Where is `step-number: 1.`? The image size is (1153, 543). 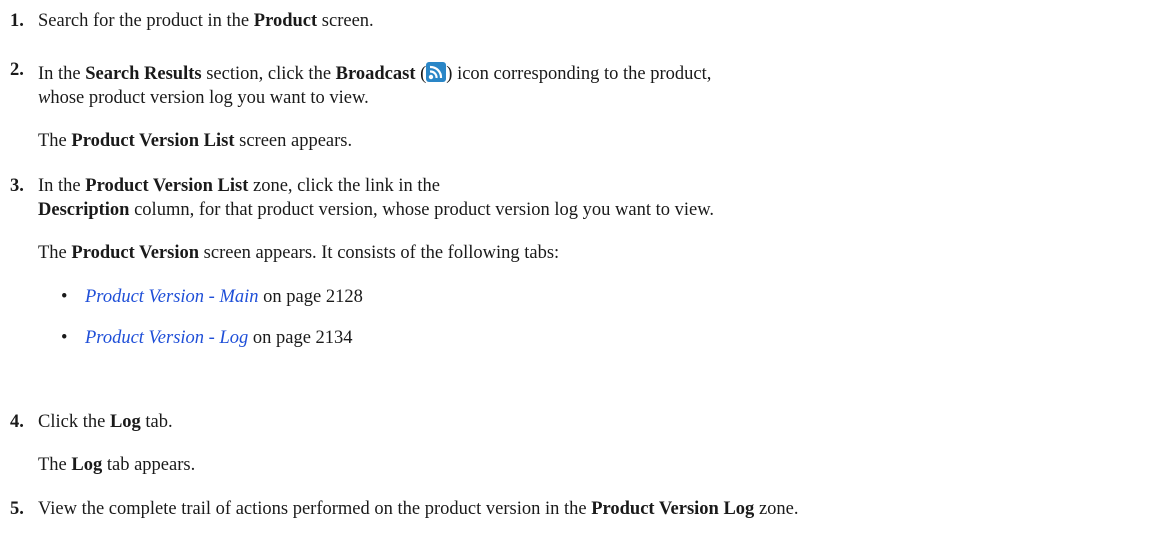 step-number: 1. is located at coordinates (17, 21).